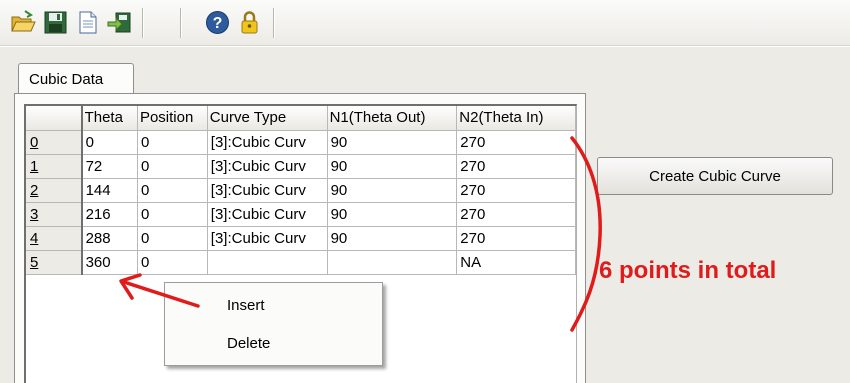 The height and width of the screenshot is (383, 850). I want to click on brace-annotation, so click(586, 234).